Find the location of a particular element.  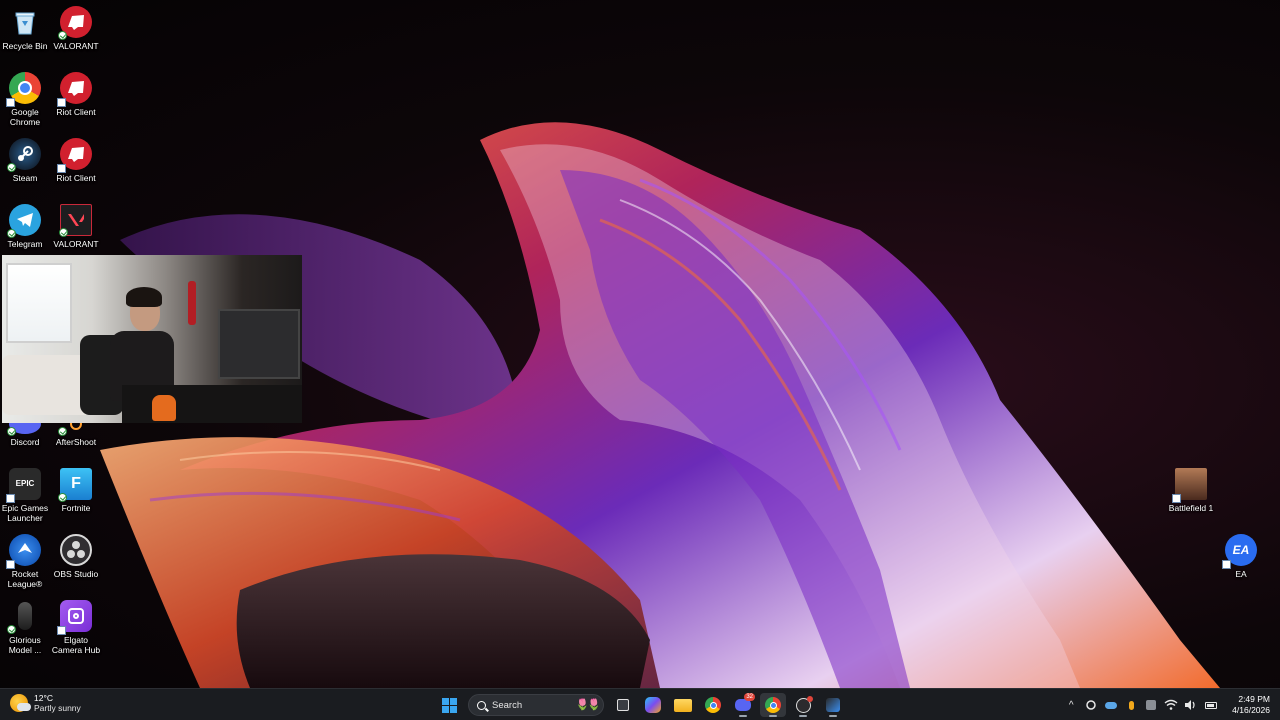

desktop-icon-riot-client-2: Riot Client is located at coordinates (76, 160).